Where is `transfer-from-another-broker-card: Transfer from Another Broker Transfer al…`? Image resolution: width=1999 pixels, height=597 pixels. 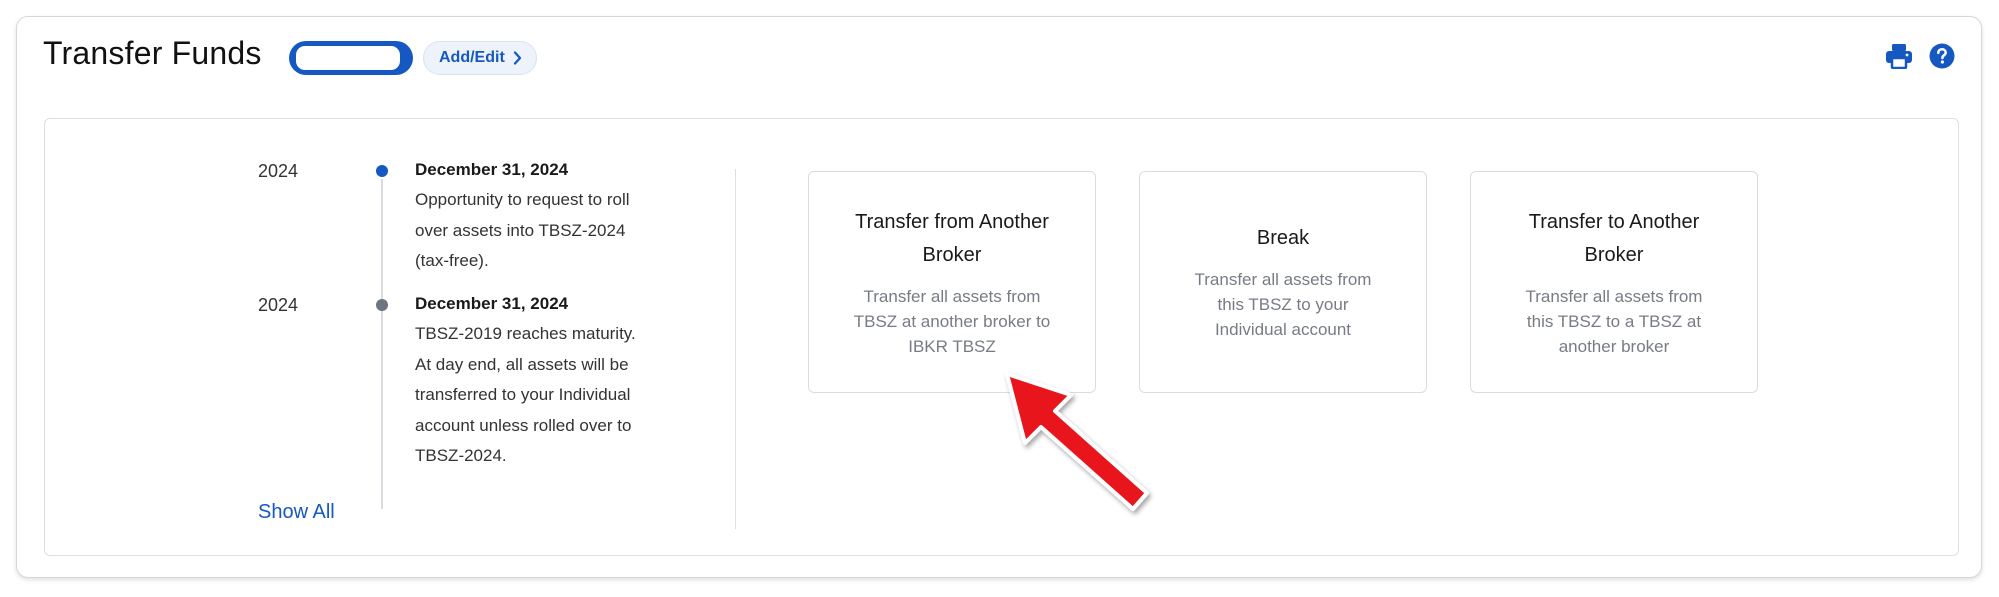
transfer-from-another-broker-card: Transfer from Another Broker Transfer al… is located at coordinates (952, 282).